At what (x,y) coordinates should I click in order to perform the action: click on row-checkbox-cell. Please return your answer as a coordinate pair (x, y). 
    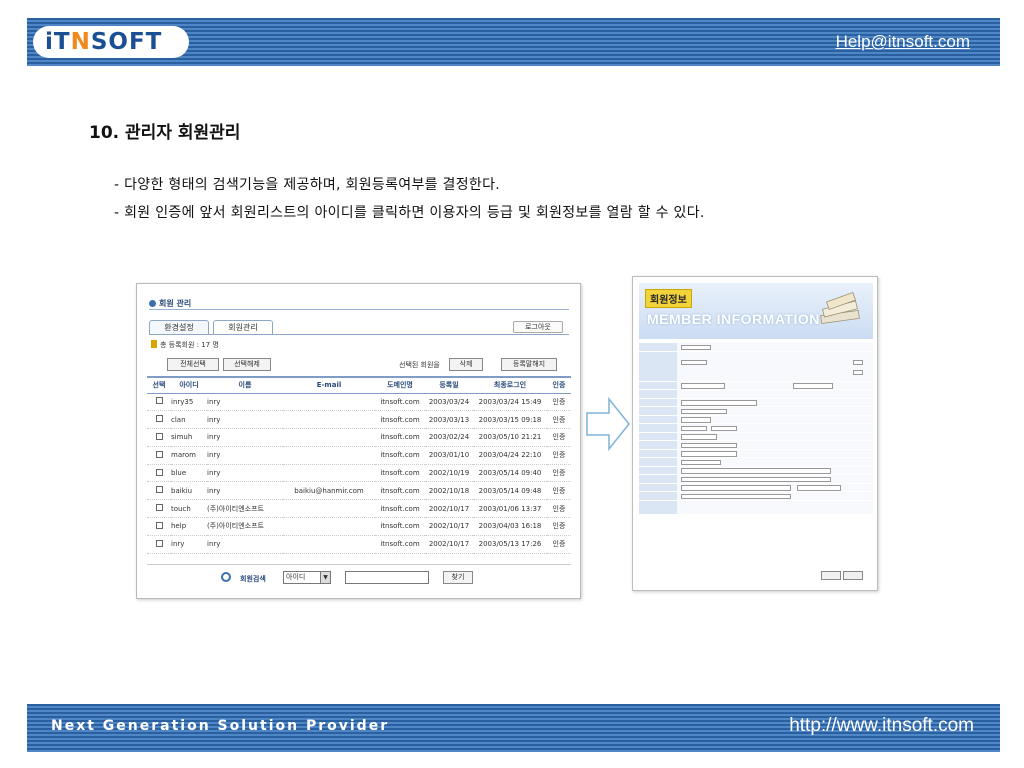
    Looking at the image, I should click on (159, 455).